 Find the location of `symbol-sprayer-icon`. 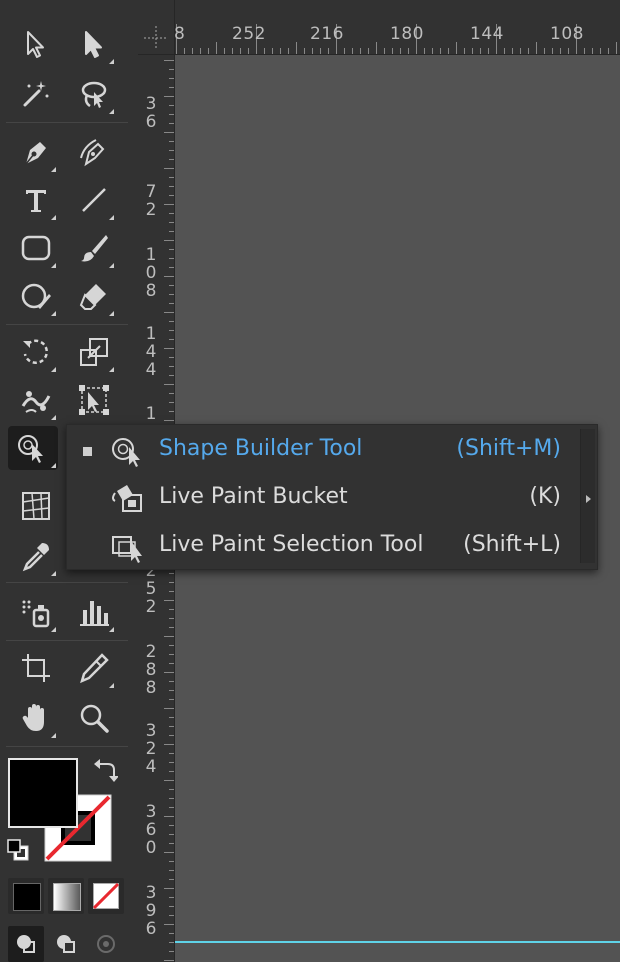

symbol-sprayer-icon is located at coordinates (36, 614).